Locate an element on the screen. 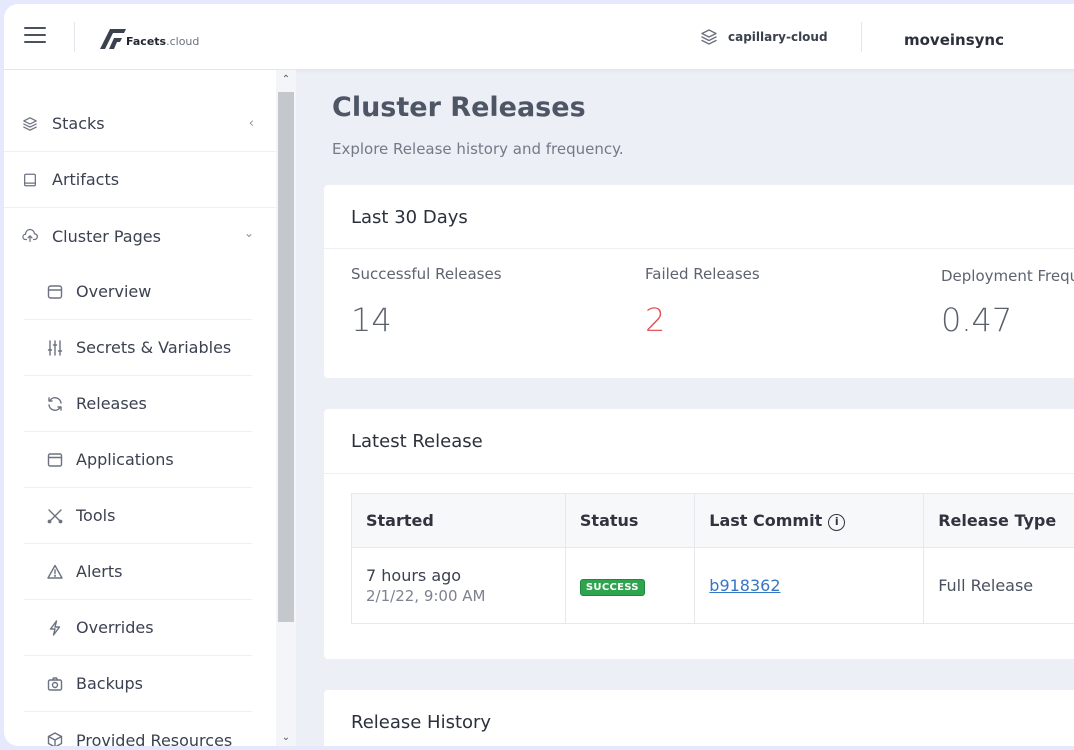  stat-label: Failed Releases is located at coordinates (702, 274).